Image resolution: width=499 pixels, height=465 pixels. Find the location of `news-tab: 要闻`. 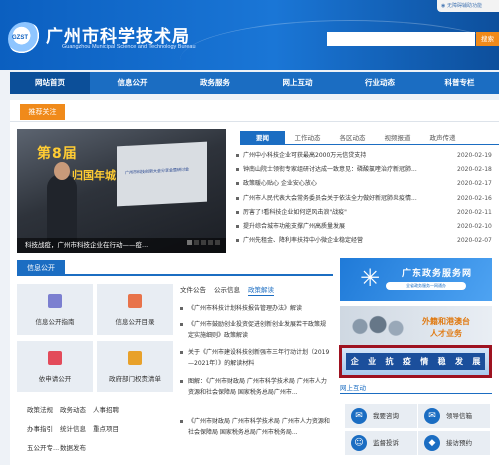

news-tab: 要闻 is located at coordinates (262, 137).